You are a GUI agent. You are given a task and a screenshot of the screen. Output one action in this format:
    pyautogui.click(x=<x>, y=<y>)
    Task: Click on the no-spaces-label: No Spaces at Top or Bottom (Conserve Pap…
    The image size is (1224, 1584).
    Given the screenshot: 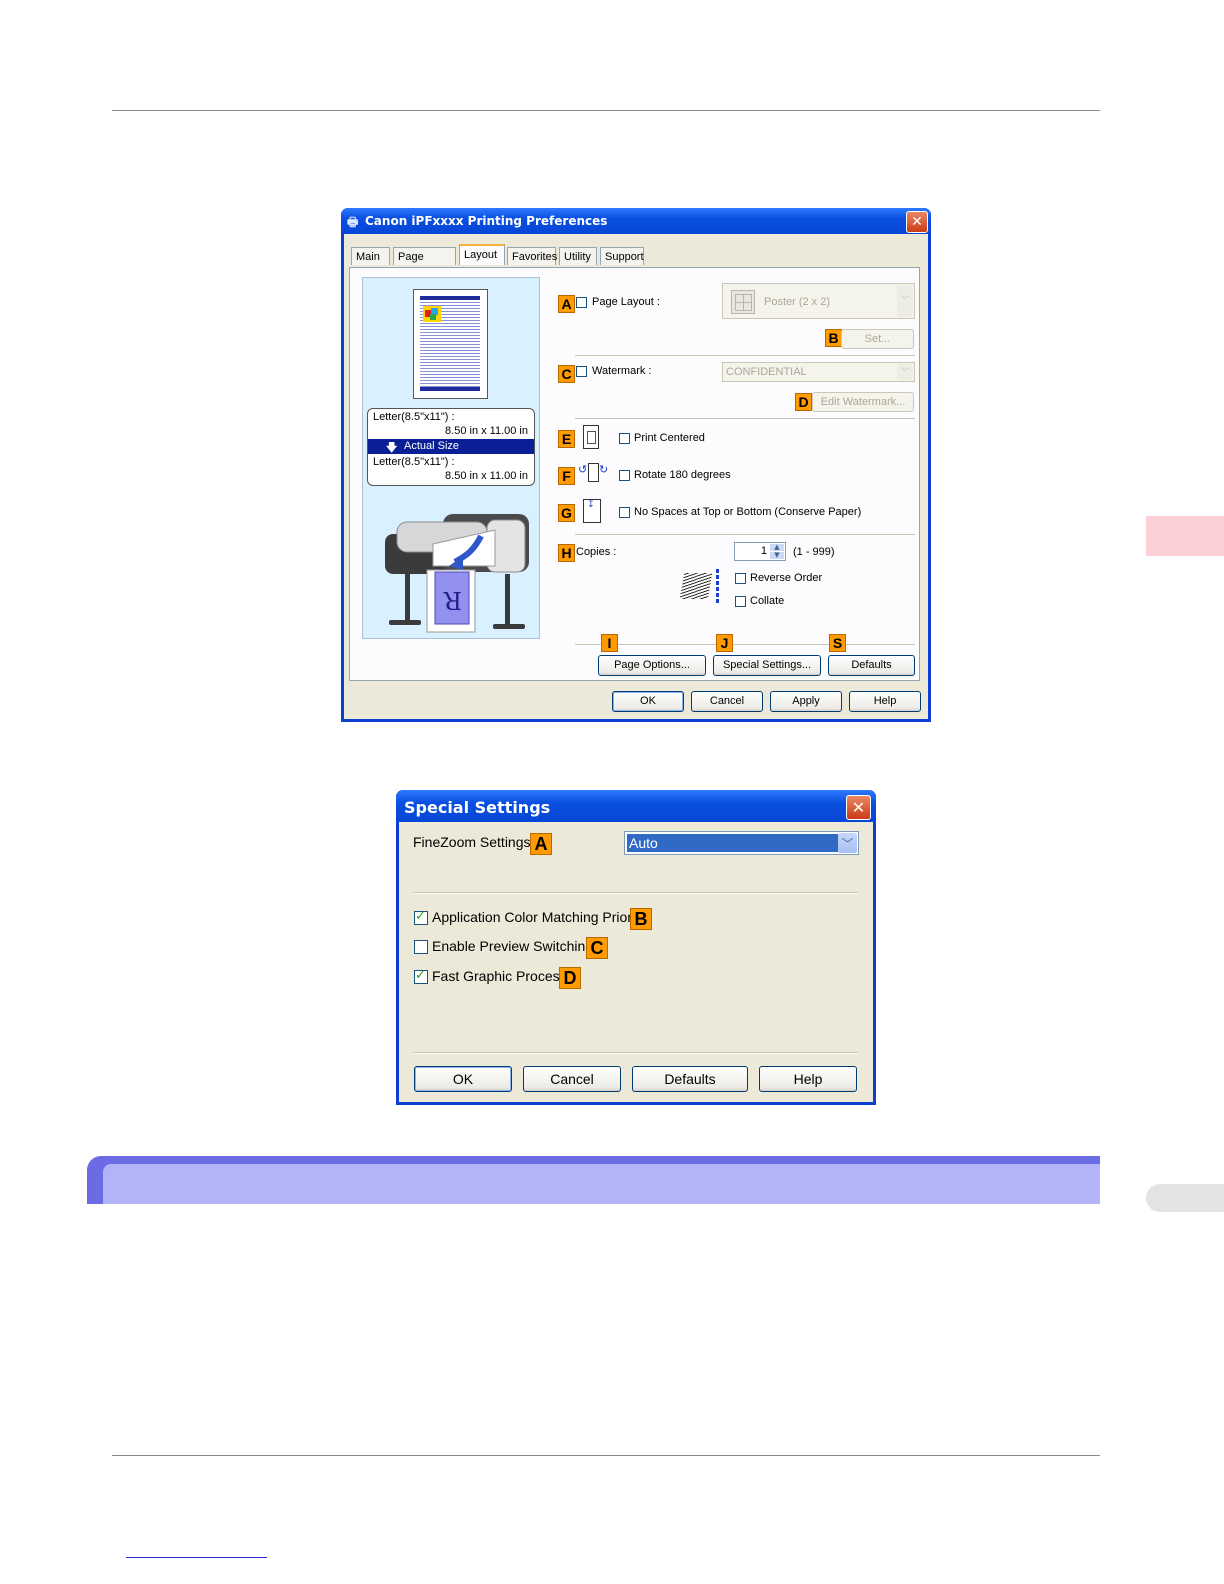 What is the action you would take?
    pyautogui.click(x=748, y=512)
    